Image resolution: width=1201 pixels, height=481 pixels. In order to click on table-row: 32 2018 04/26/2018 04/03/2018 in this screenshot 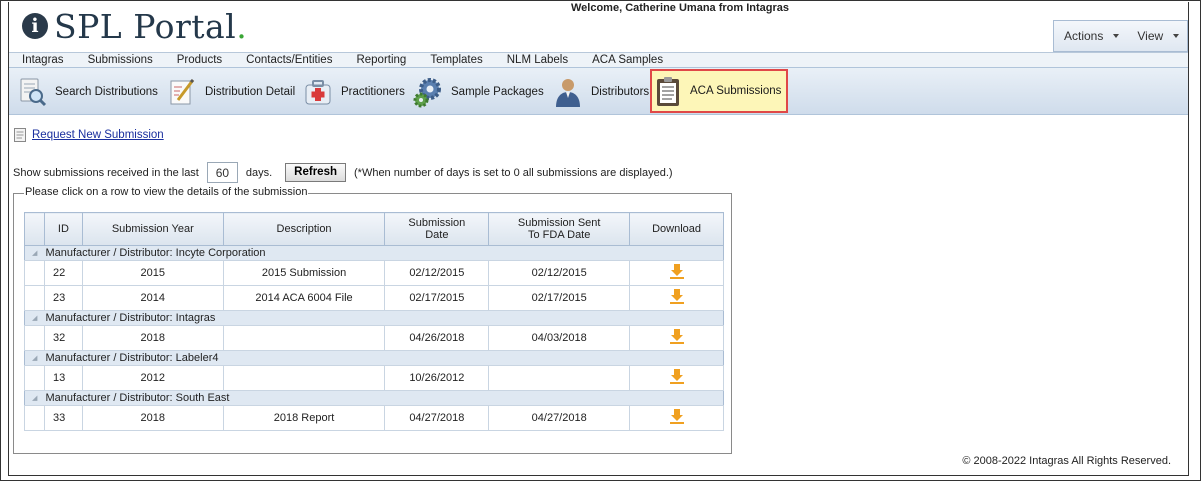, I will do `click(374, 338)`.